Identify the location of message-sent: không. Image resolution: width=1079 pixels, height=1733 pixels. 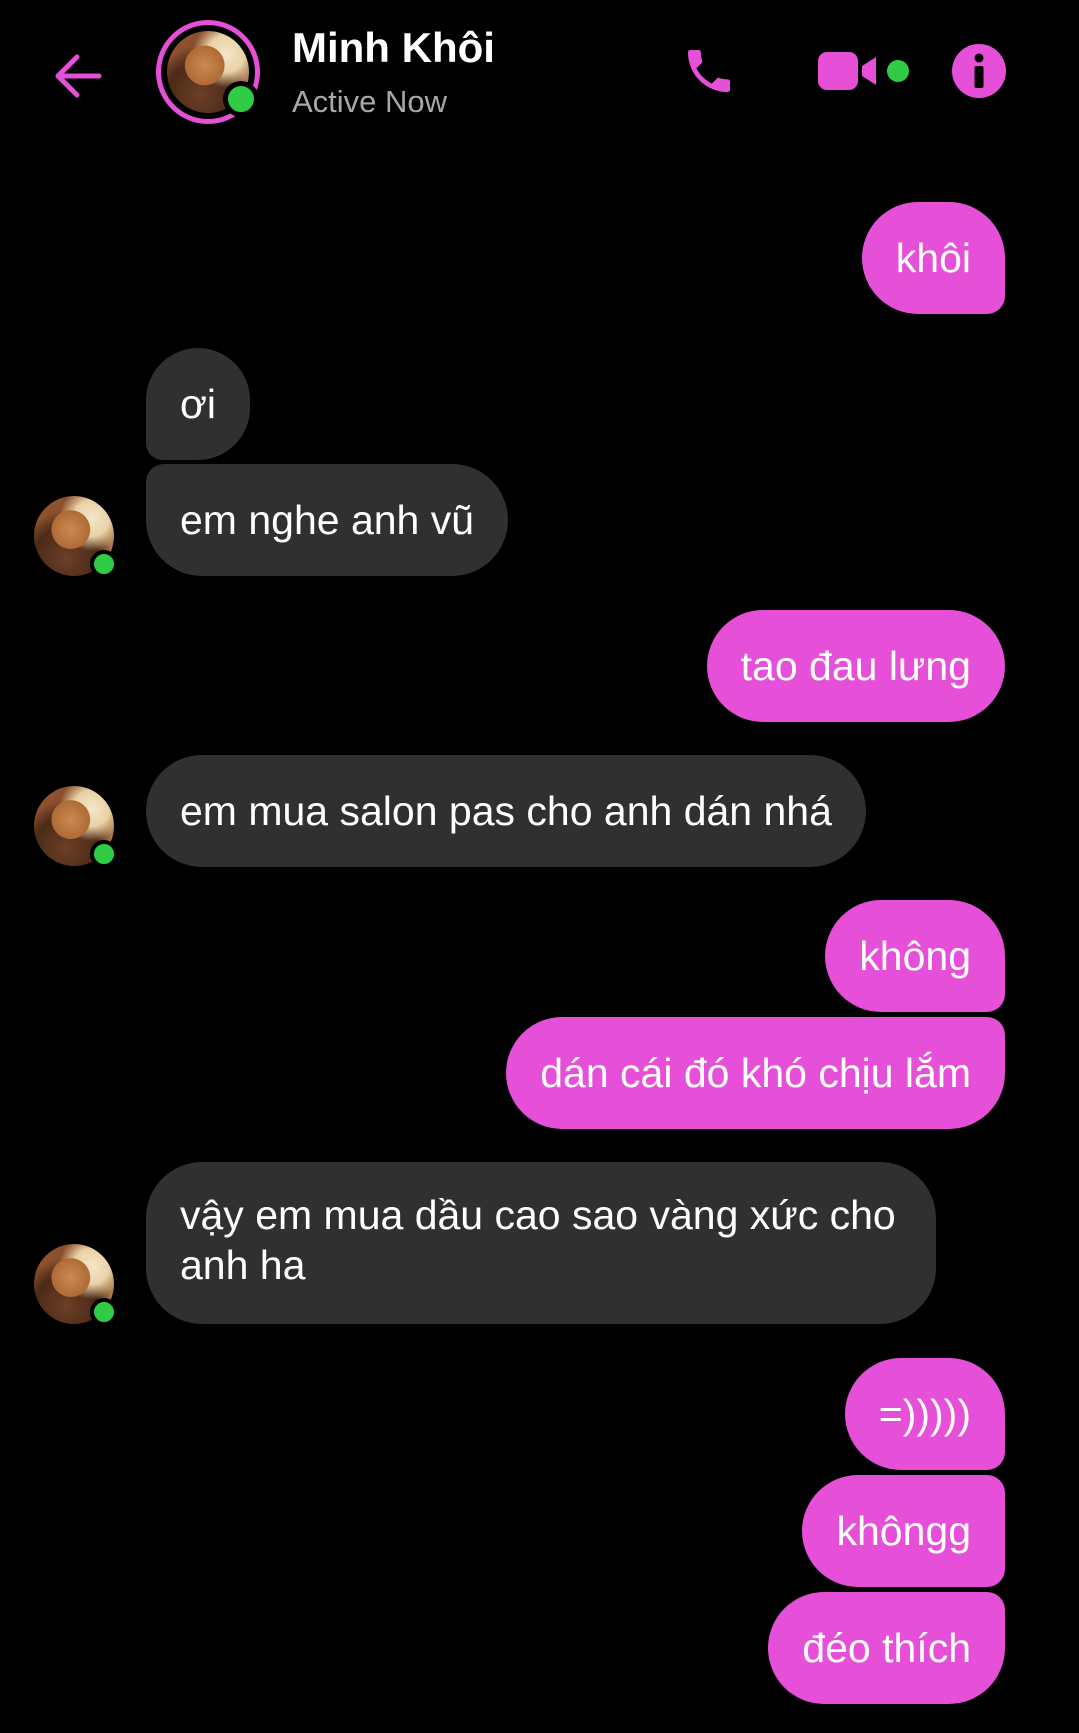
(915, 956).